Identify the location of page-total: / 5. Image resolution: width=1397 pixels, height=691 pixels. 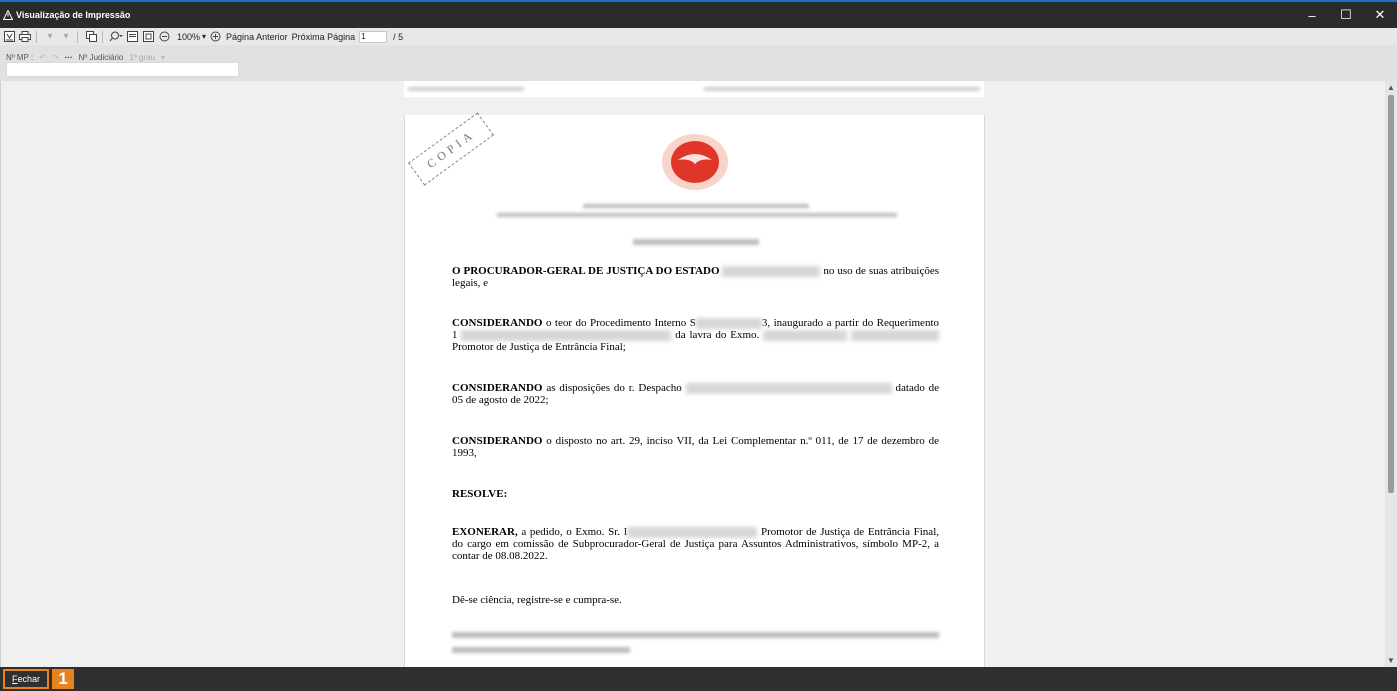
(398, 36).